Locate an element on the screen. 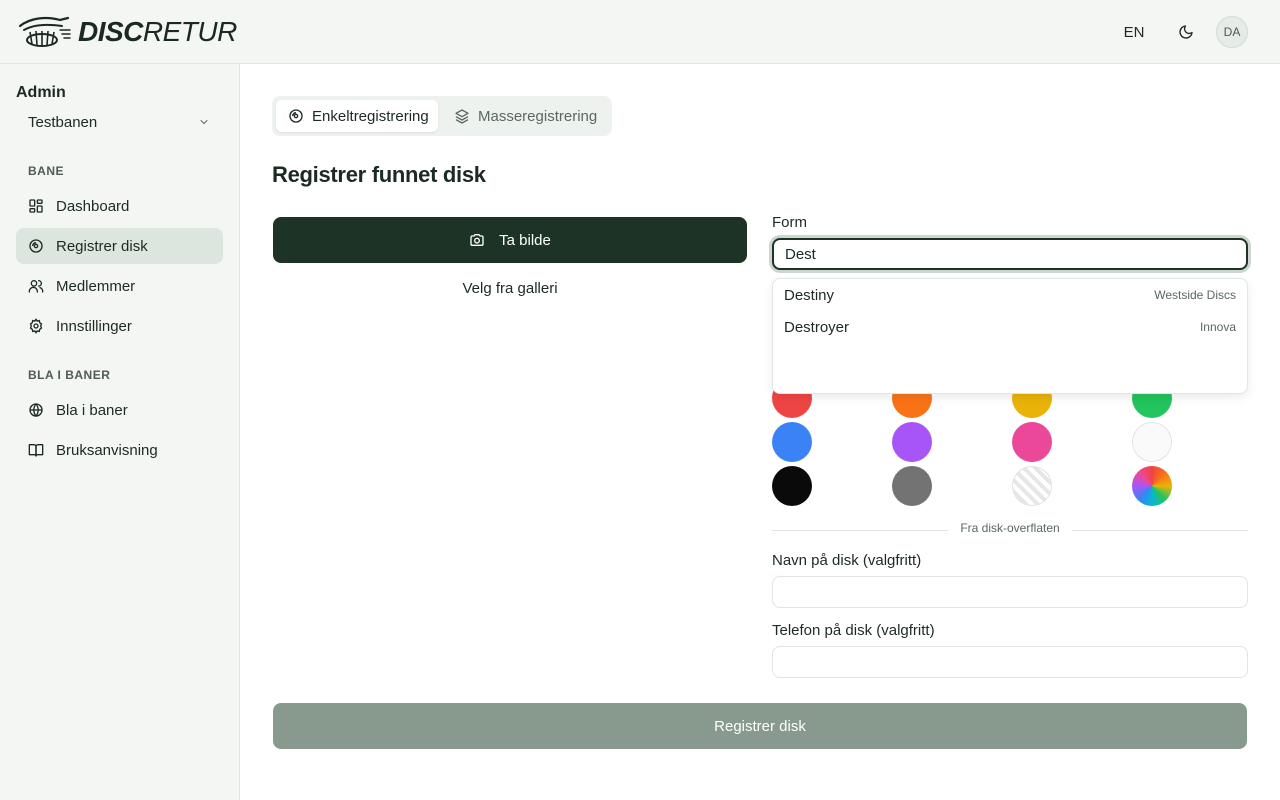 This screenshot has height=800, width=1280. color-swatch-clear is located at coordinates (1032, 486).